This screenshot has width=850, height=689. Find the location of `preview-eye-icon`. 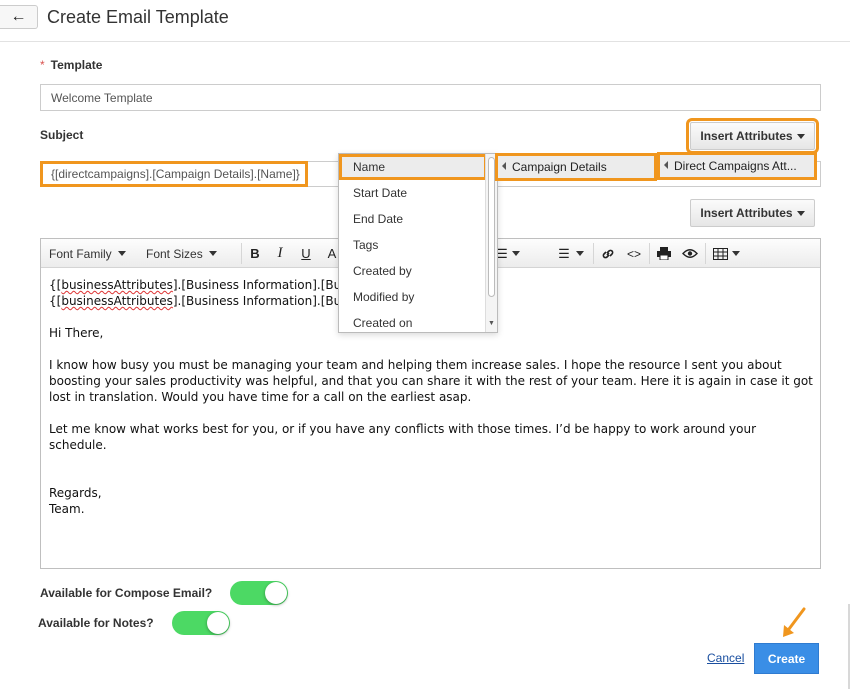

preview-eye-icon is located at coordinates (690, 253).